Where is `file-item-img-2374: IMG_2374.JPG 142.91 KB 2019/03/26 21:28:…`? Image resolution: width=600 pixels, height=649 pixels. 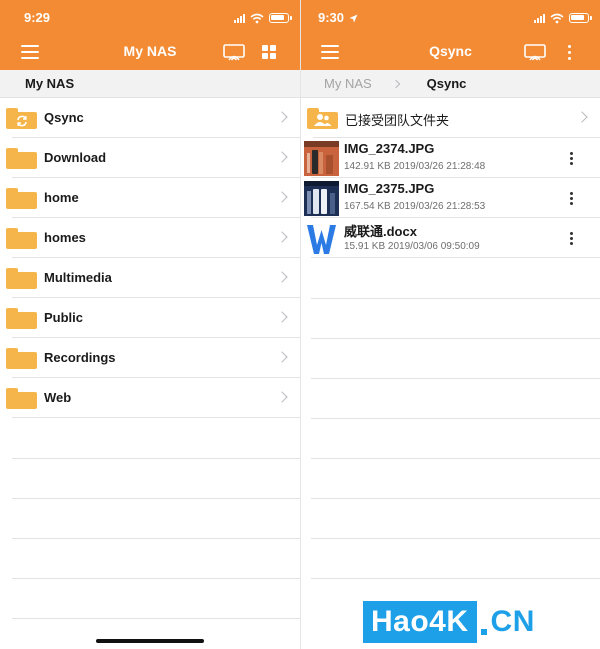 file-item-img-2374: IMG_2374.JPG 142.91 KB 2019/03/26 21:28:… is located at coordinates (450, 158).